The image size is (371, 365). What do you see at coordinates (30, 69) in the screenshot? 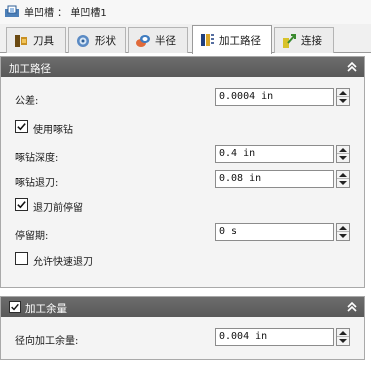
I see `toolpath-panel-title: 加工路径` at bounding box center [30, 69].